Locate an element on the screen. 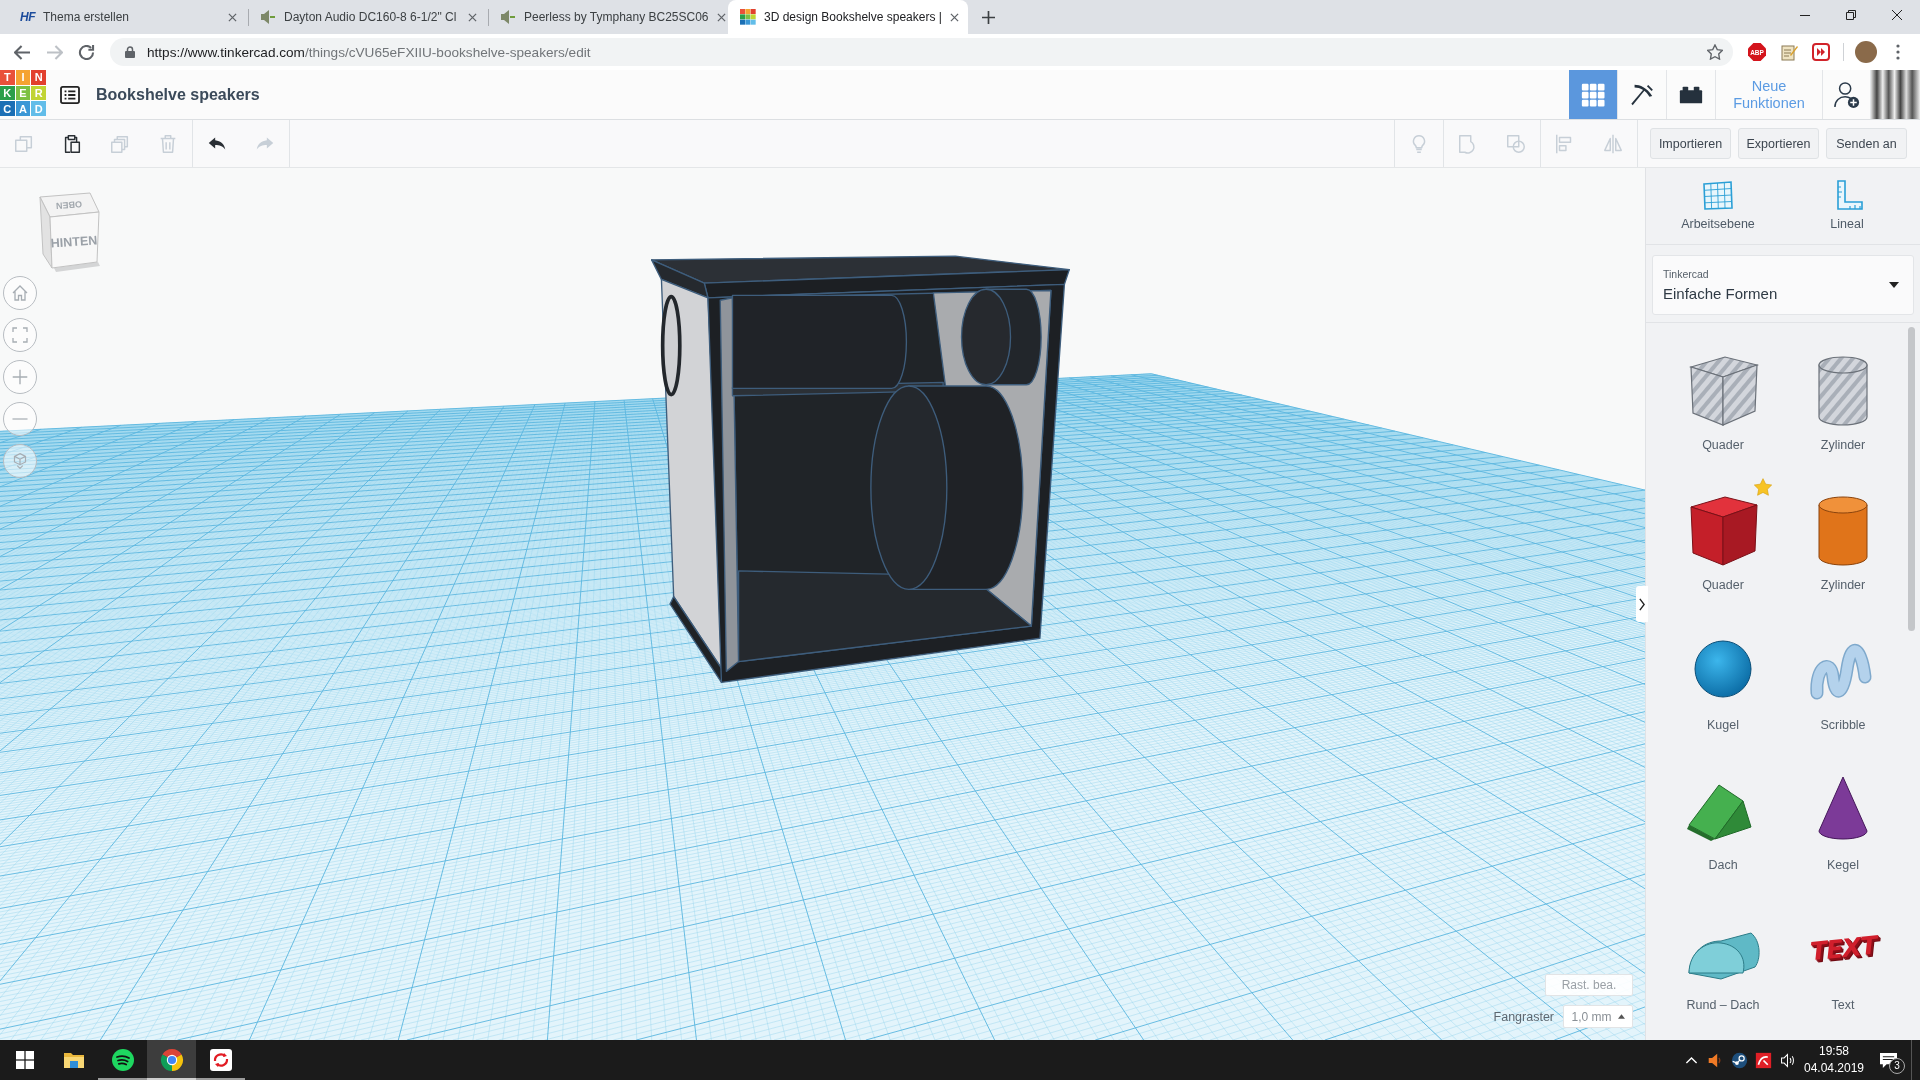  corners-icon is located at coordinates (20, 335).